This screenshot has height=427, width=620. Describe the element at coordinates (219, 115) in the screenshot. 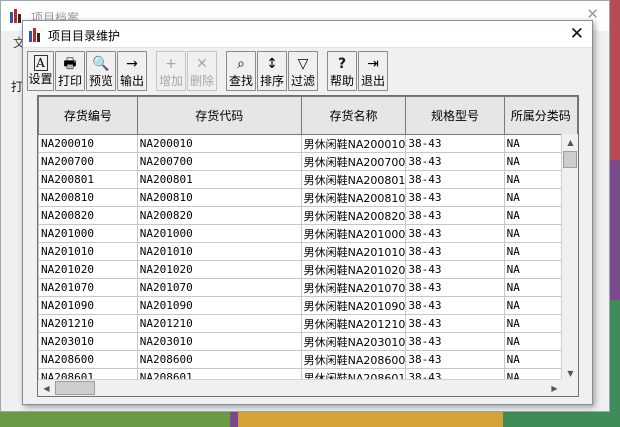

I see `column-header-item-code: 存货代码` at that location.